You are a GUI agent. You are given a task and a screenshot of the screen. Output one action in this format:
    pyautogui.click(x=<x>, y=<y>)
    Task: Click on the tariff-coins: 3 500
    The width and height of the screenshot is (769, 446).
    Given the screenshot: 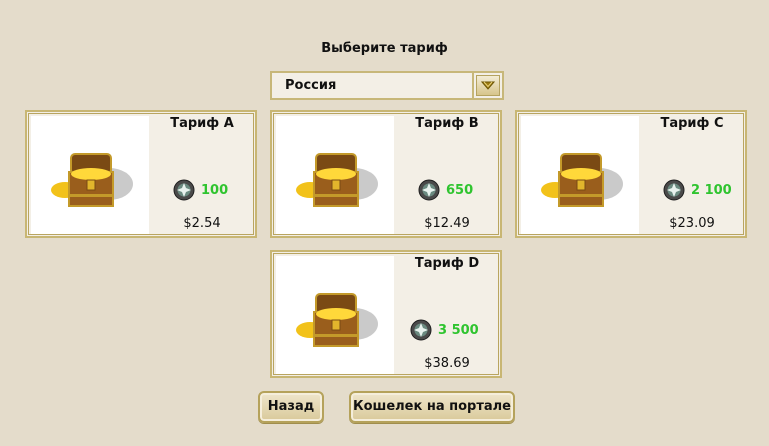 What is the action you would take?
    pyautogui.click(x=444, y=330)
    